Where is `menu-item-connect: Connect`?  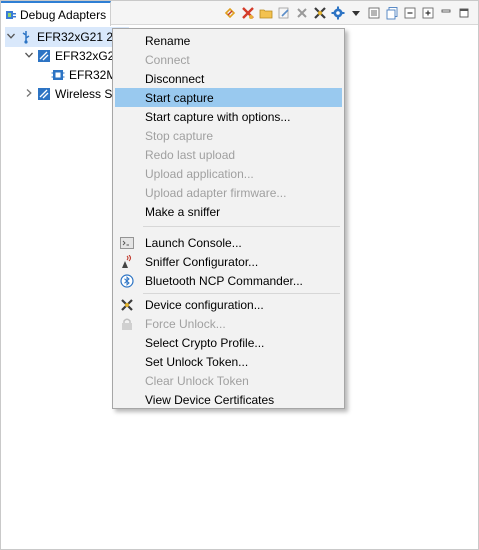
menu-item-connect: Connect is located at coordinates (228, 59).